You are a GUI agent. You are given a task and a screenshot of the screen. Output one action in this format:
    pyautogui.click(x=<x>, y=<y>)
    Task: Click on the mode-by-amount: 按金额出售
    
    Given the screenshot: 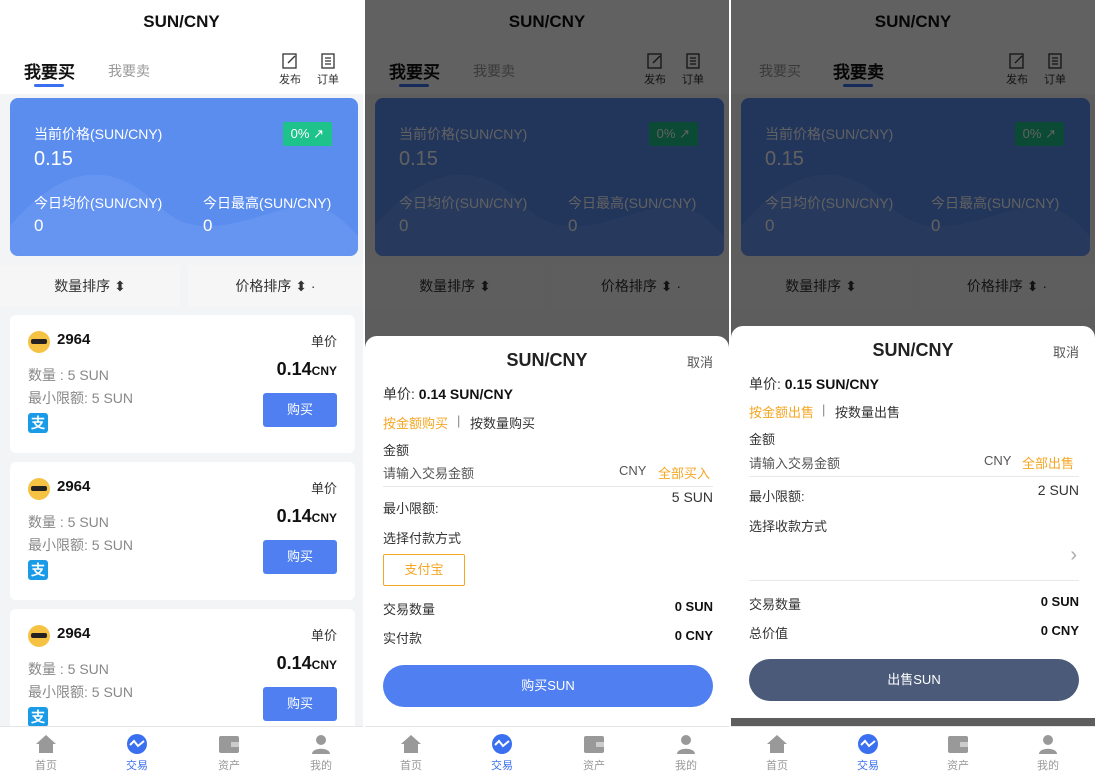 What is the action you would take?
    pyautogui.click(x=781, y=411)
    